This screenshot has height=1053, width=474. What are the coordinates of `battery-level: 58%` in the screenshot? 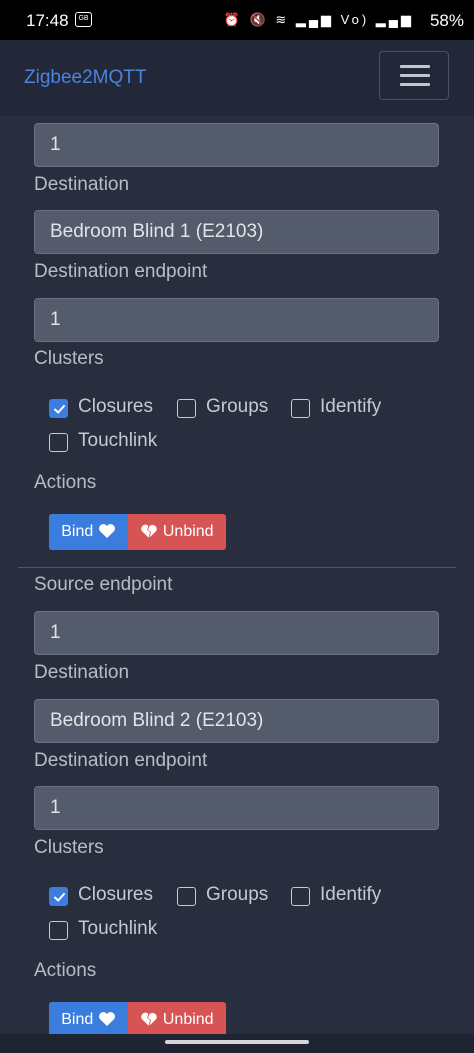 It's located at (446, 20).